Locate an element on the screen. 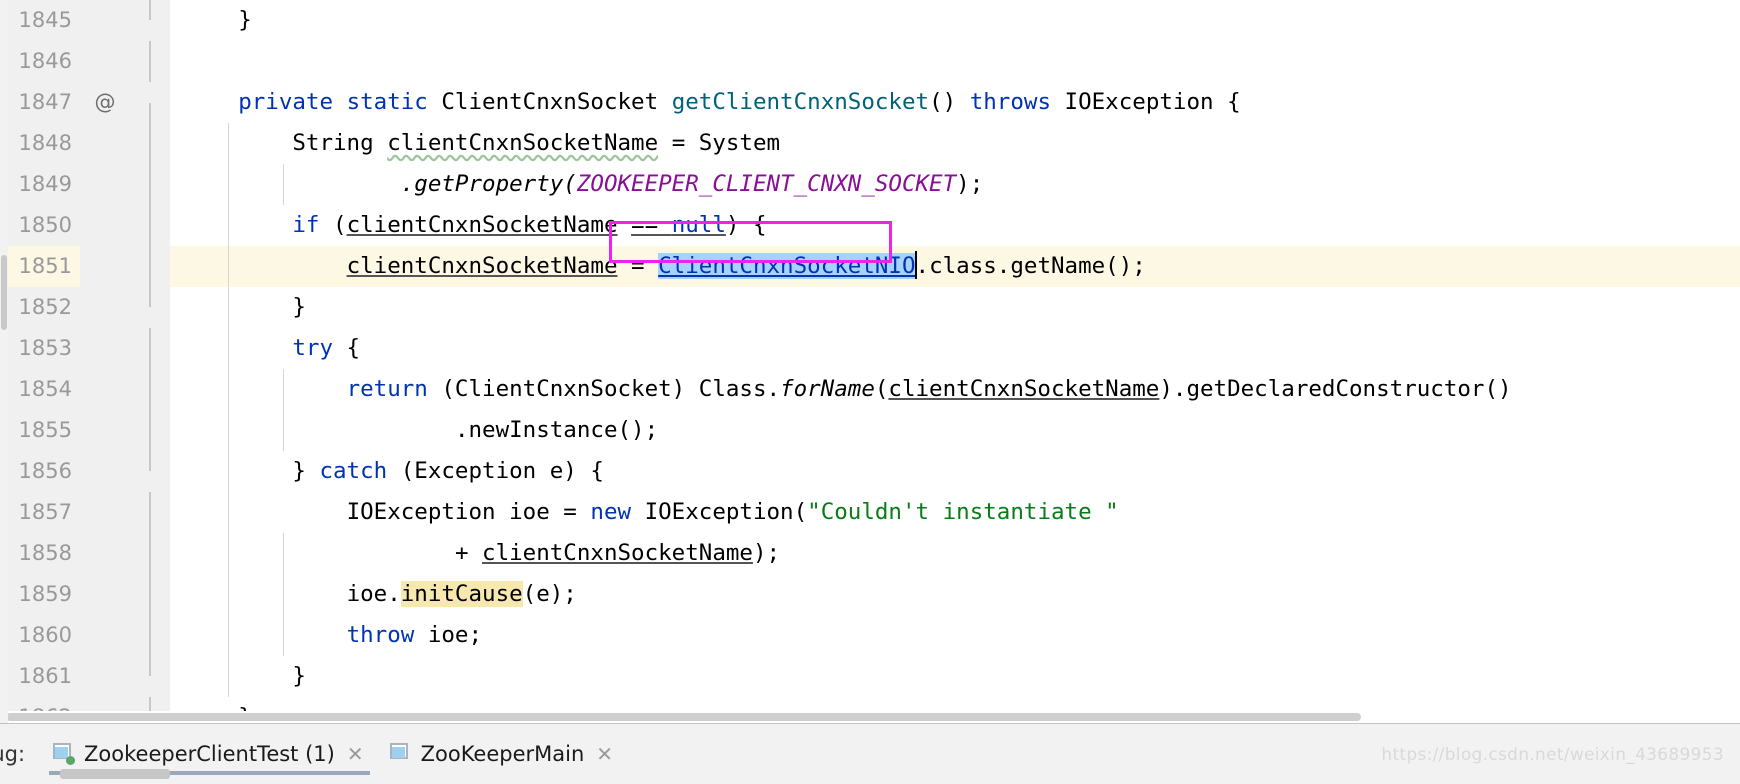 The width and height of the screenshot is (1740, 784). highlighted-method-initcause: initCause is located at coordinates (461, 594).